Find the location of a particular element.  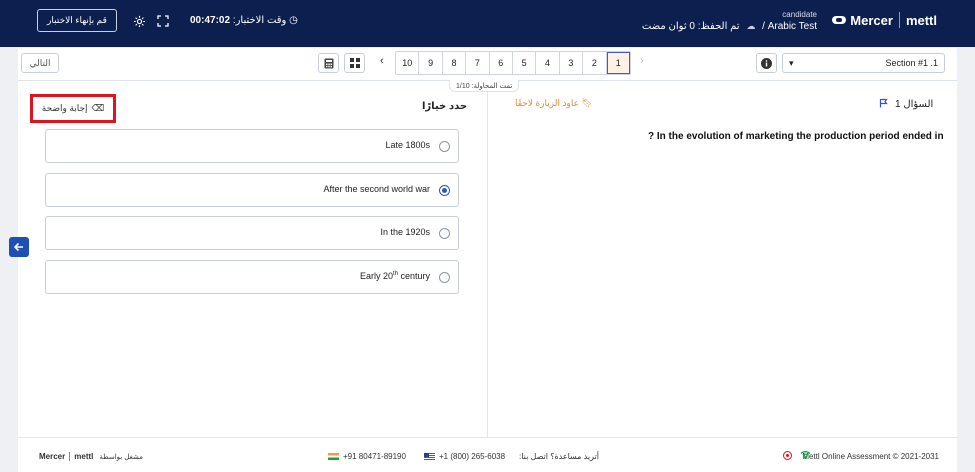

us-flag-icon is located at coordinates (429, 456).